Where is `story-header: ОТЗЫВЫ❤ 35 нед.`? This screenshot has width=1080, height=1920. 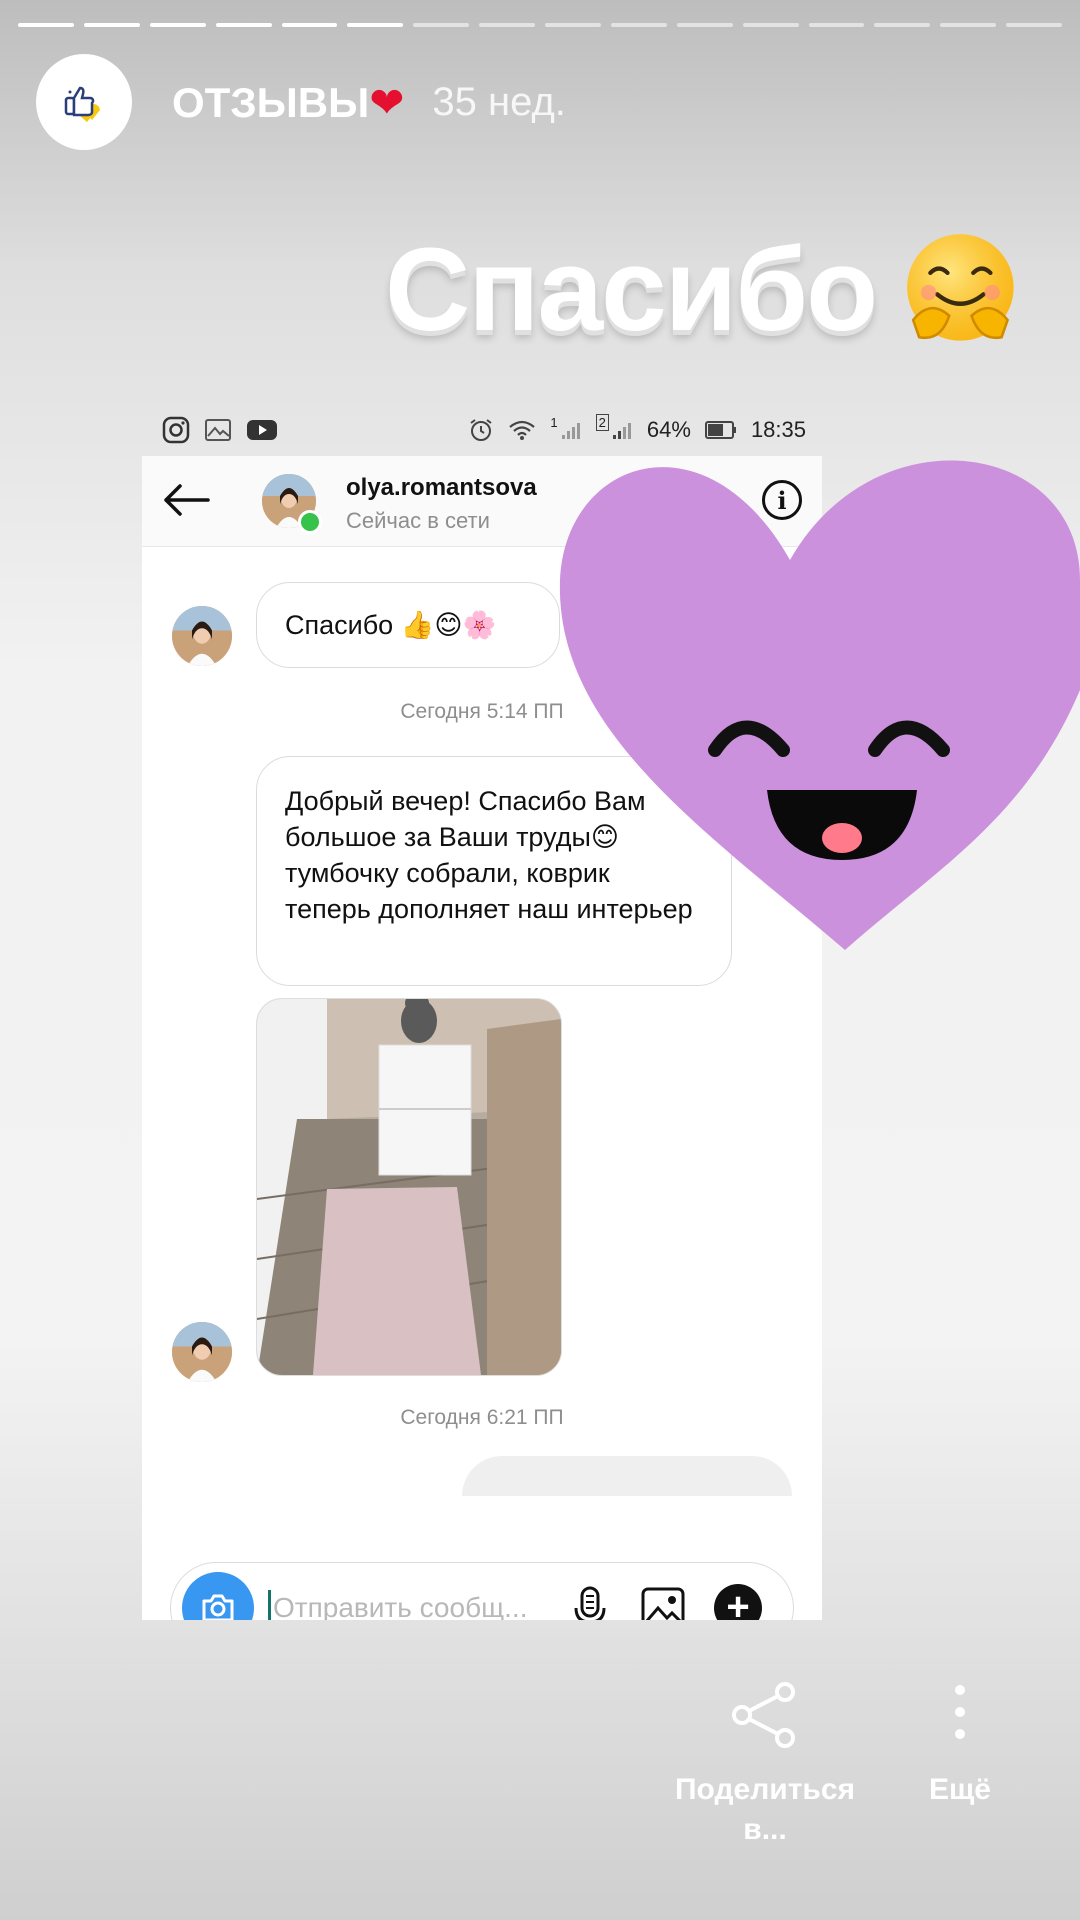
story-header: ОТЗЫВЫ❤ 35 нед. is located at coordinates (301, 102).